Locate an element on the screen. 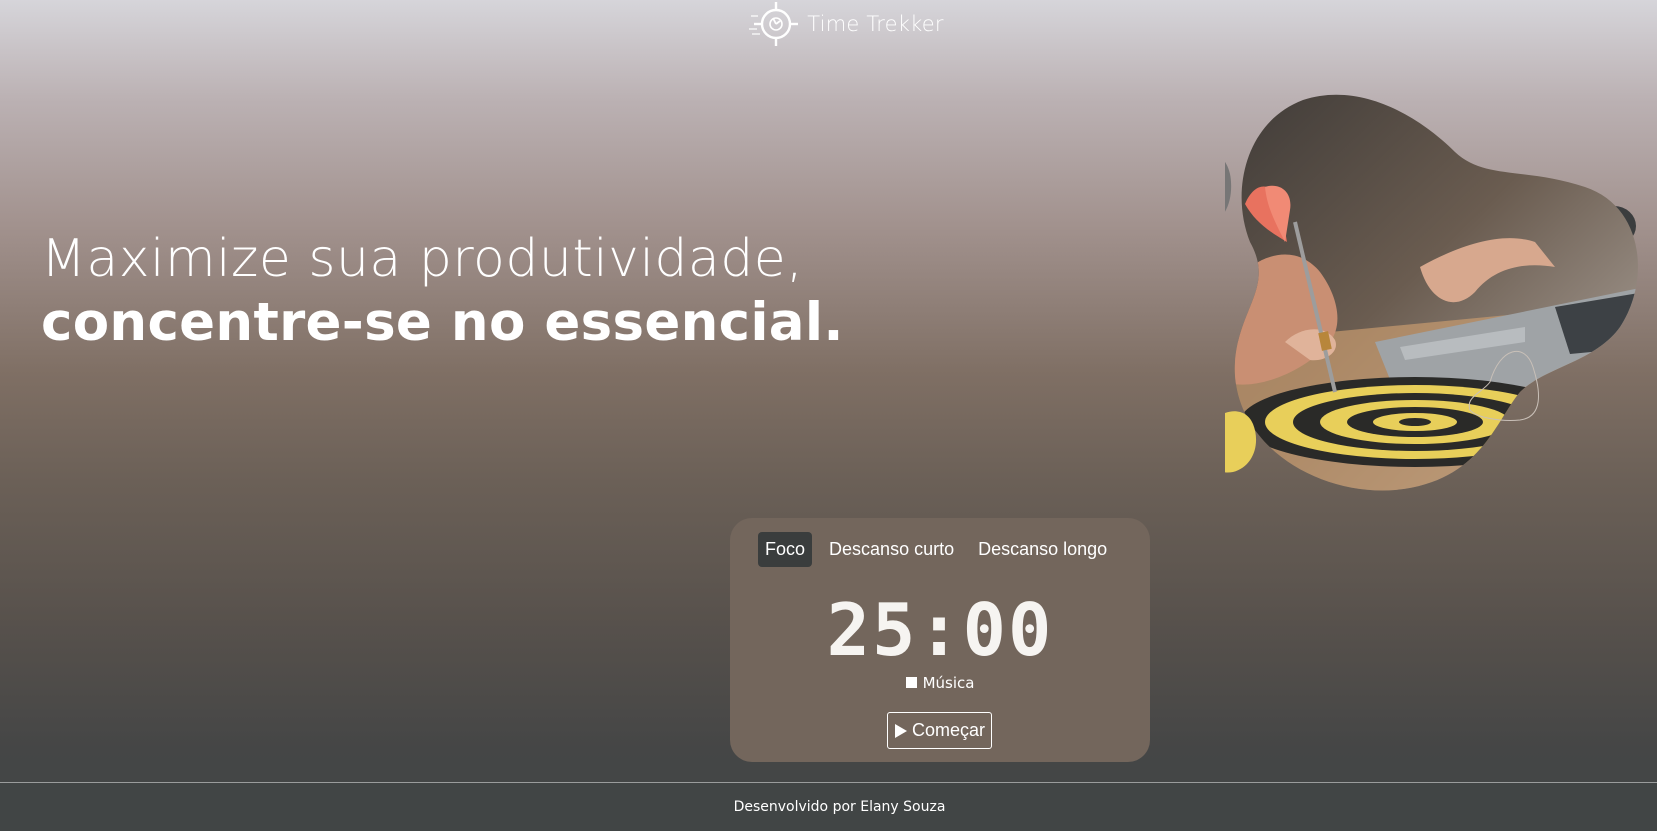  app-title: Time Trekker is located at coordinates (875, 24).